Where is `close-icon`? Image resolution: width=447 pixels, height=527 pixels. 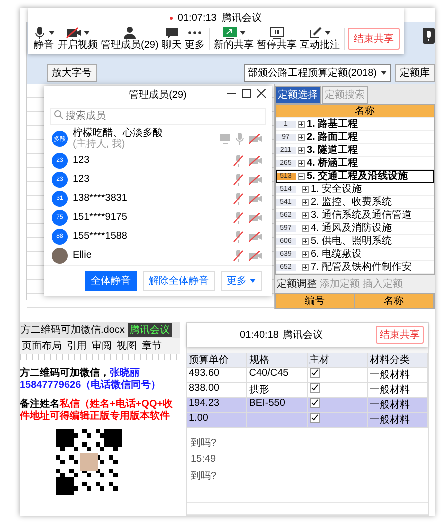
close-icon is located at coordinates (261, 93).